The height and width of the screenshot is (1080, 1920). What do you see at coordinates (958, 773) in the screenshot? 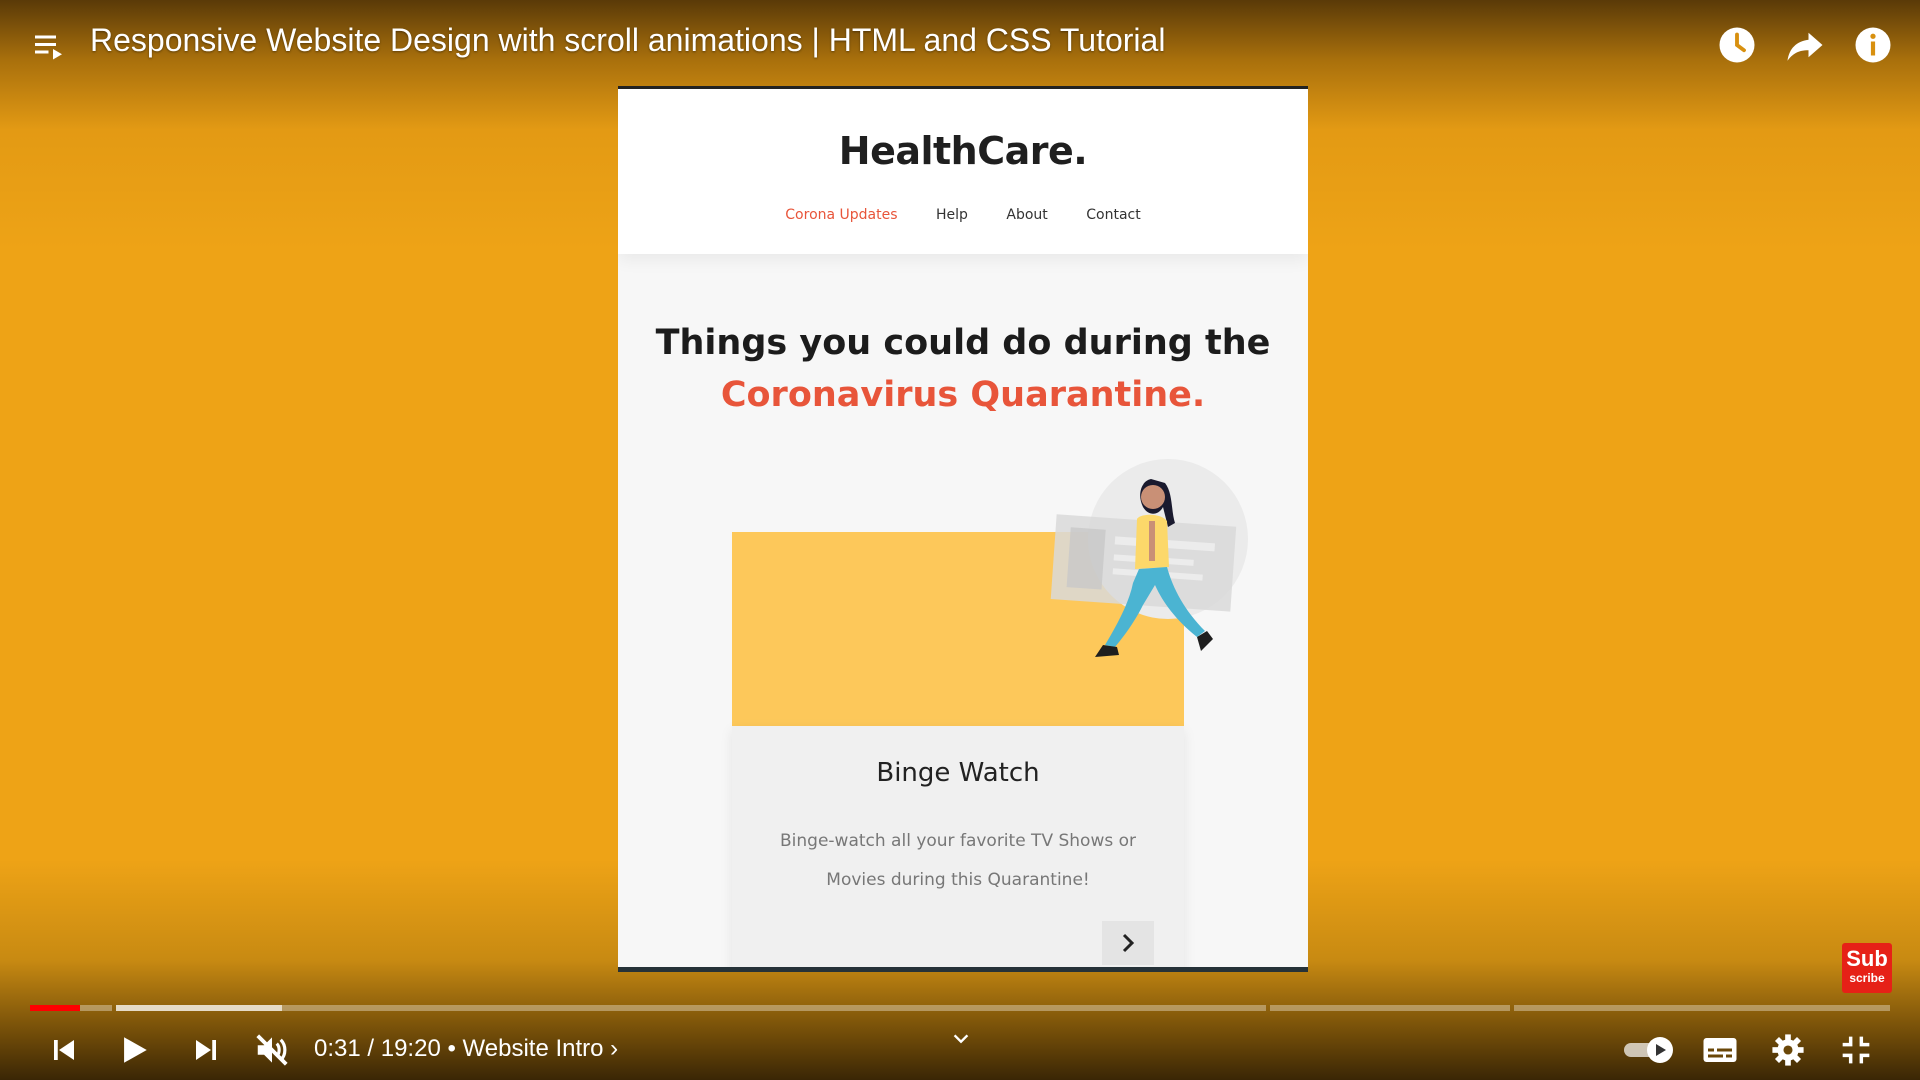
I see `card-title: Binge Watch` at bounding box center [958, 773].